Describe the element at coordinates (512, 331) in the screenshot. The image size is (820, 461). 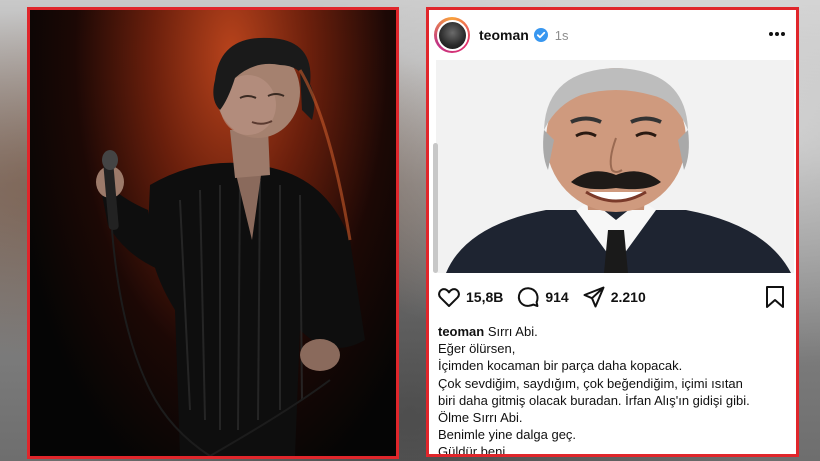
I see `caption-text: Sırrı Abi.` at that location.